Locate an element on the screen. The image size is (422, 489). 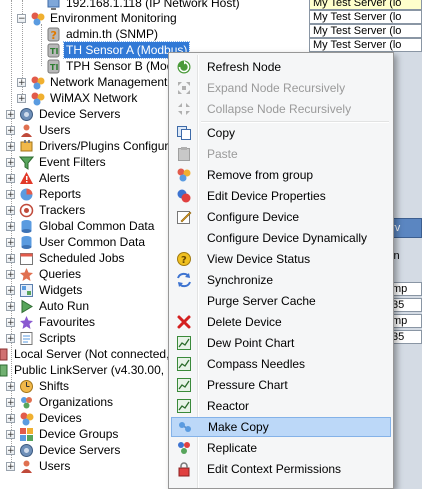
menu-item-compass-needles: Compass Needles is located at coordinates (281, 364).